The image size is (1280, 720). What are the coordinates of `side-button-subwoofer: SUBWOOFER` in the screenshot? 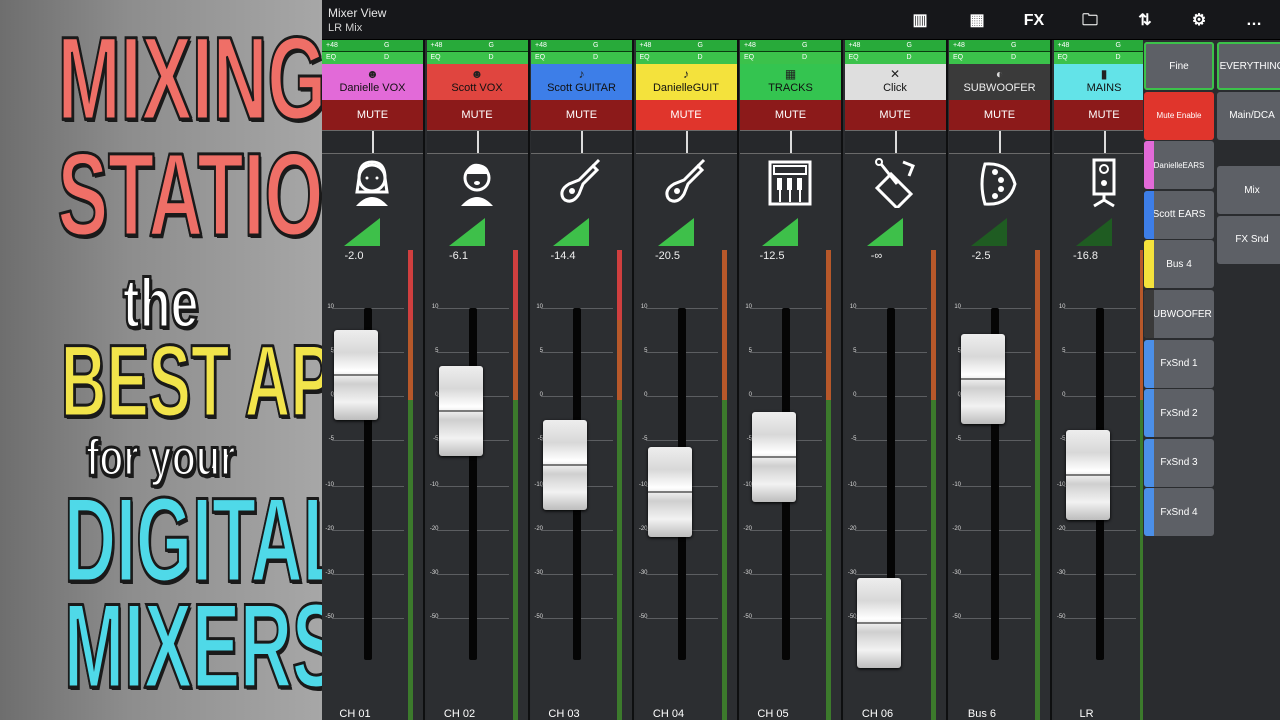 It's located at (1179, 314).